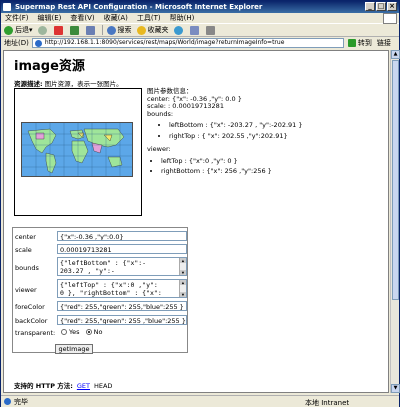 Image resolution: width=400 pixels, height=407 pixels. I want to click on search-icon, so click(111, 30).